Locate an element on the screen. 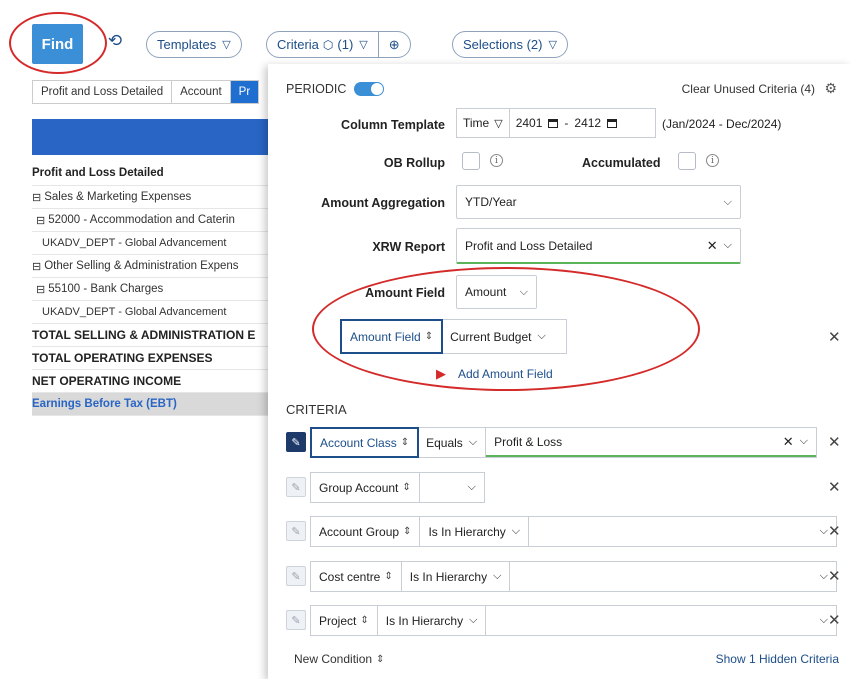 The height and width of the screenshot is (679, 851). criteria-field-select: Account Class ⇕ is located at coordinates (365, 442).